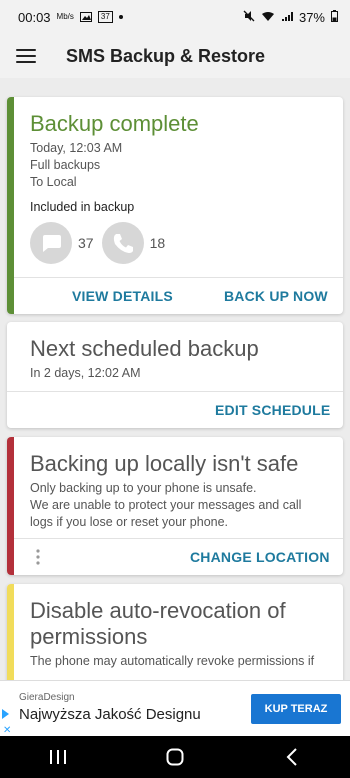 The image size is (350, 778). What do you see at coordinates (272, 410) in the screenshot?
I see `edit-schedule-button: EDIT SCHEDULE` at bounding box center [272, 410].